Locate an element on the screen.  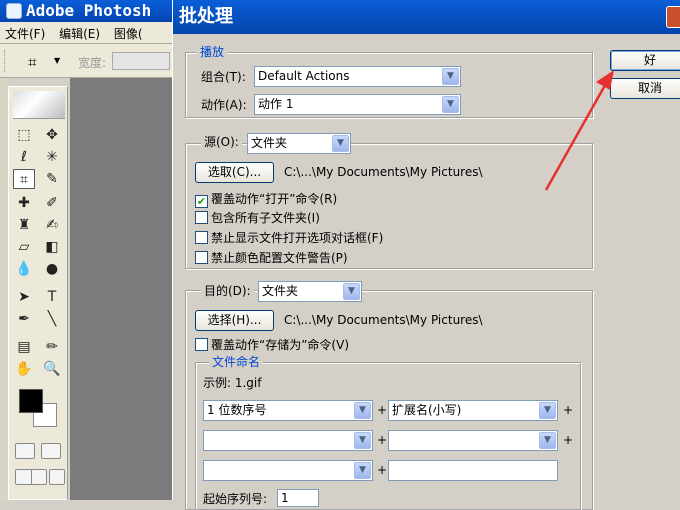
annotation-arrow-shaft is located at coordinates (577, 135).